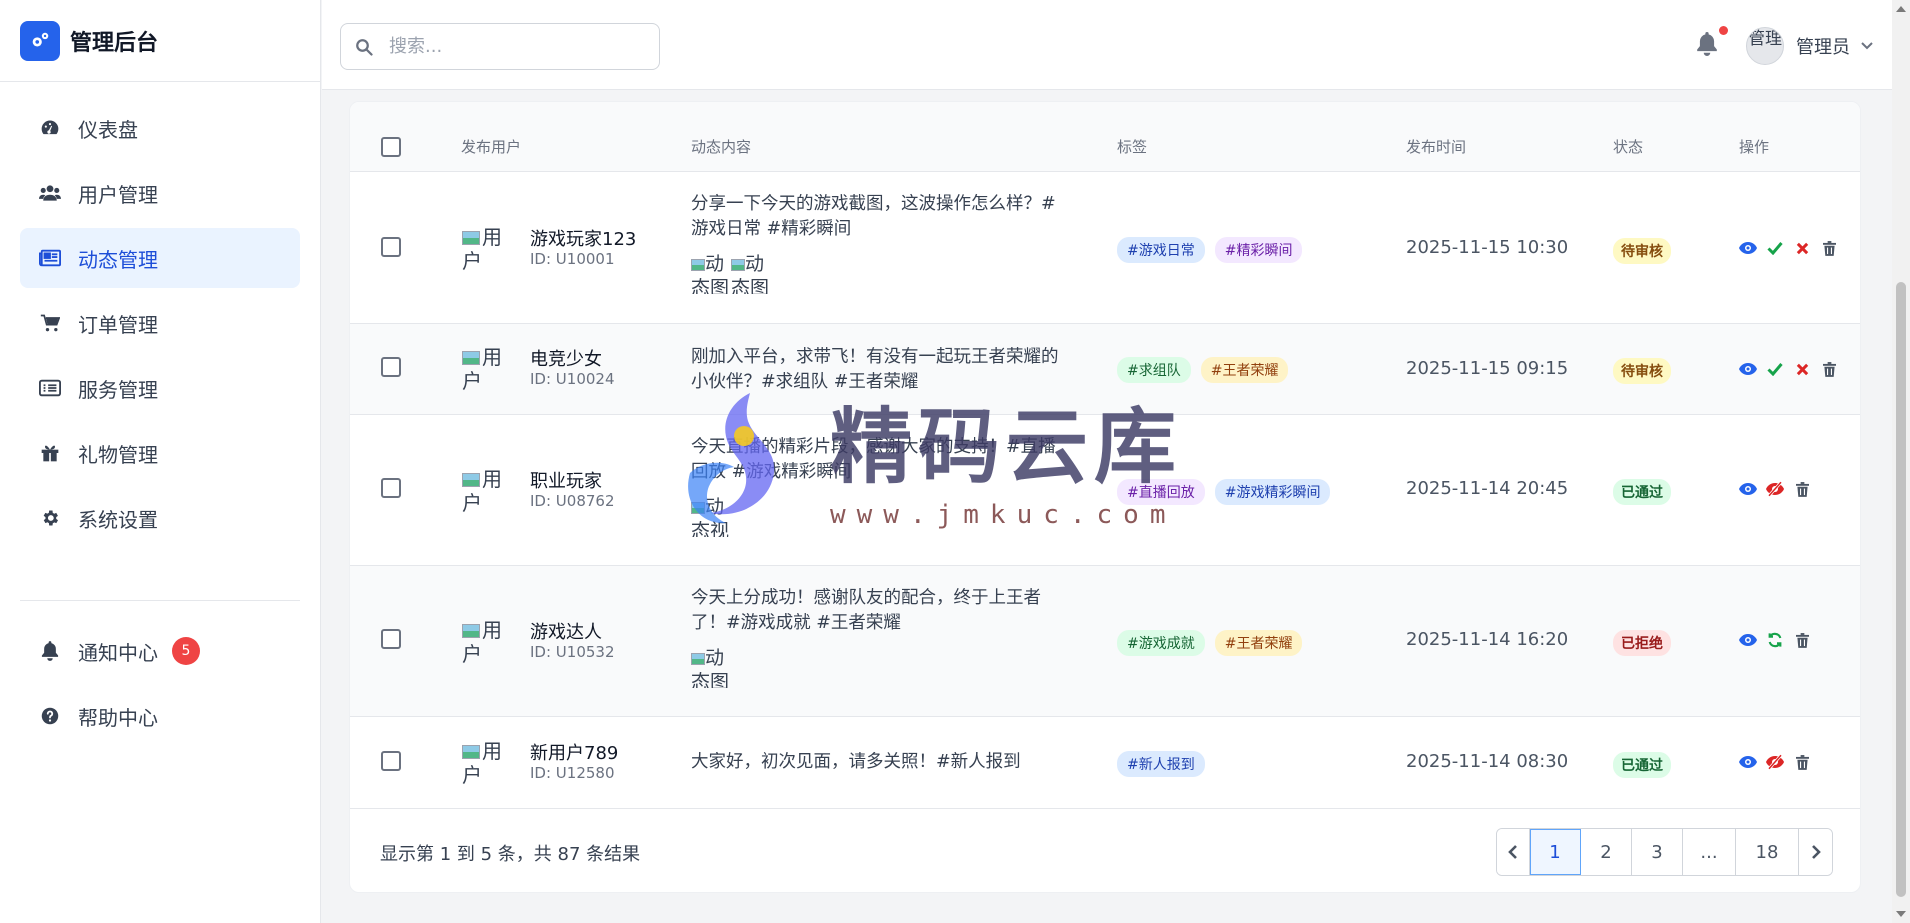  I want to click on publish-time: 2025-11-14 20:45, so click(1487, 488).